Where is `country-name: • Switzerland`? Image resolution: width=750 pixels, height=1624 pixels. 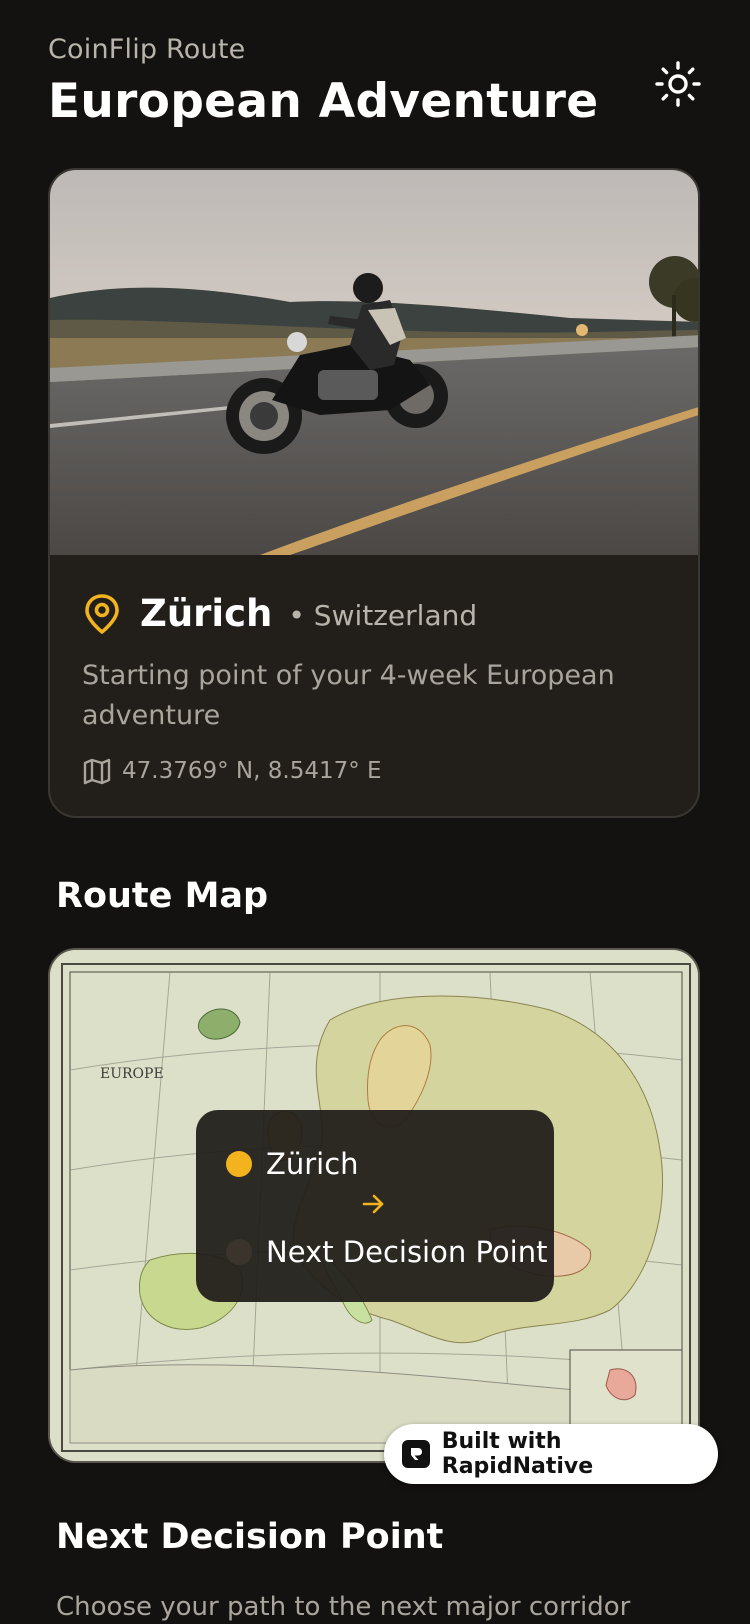
country-name: • Switzerland is located at coordinates (383, 615).